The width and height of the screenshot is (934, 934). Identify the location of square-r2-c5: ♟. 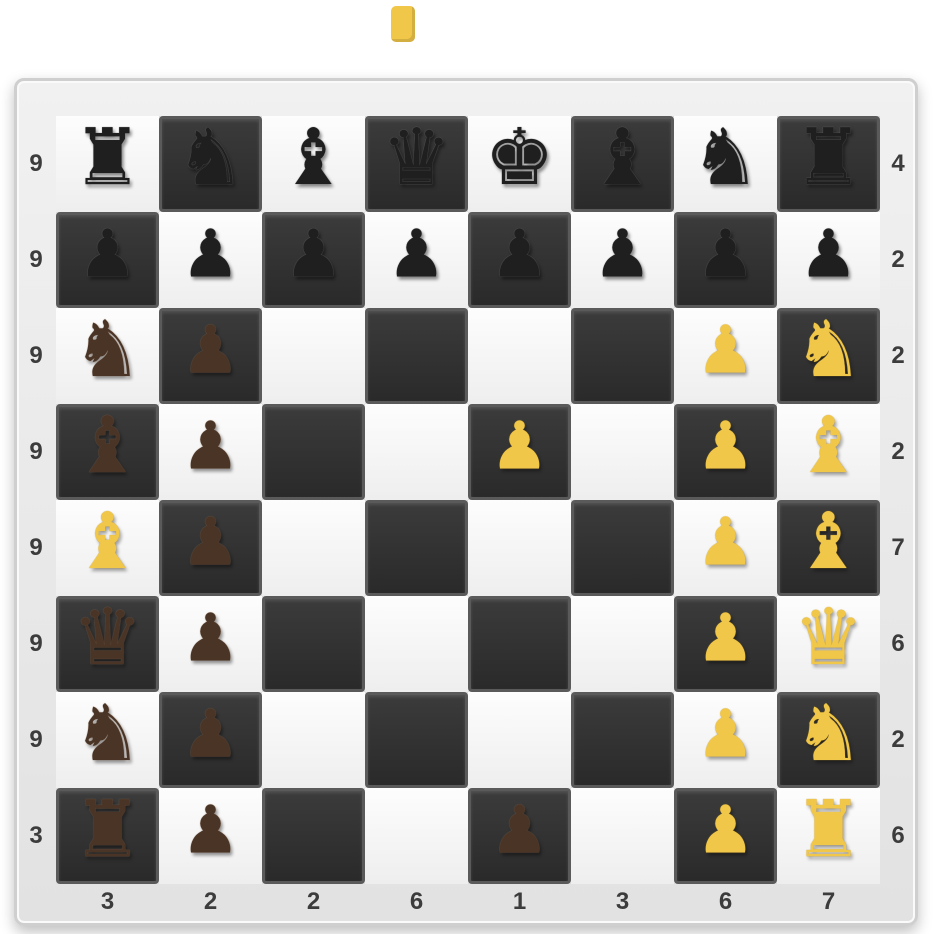
(519, 260).